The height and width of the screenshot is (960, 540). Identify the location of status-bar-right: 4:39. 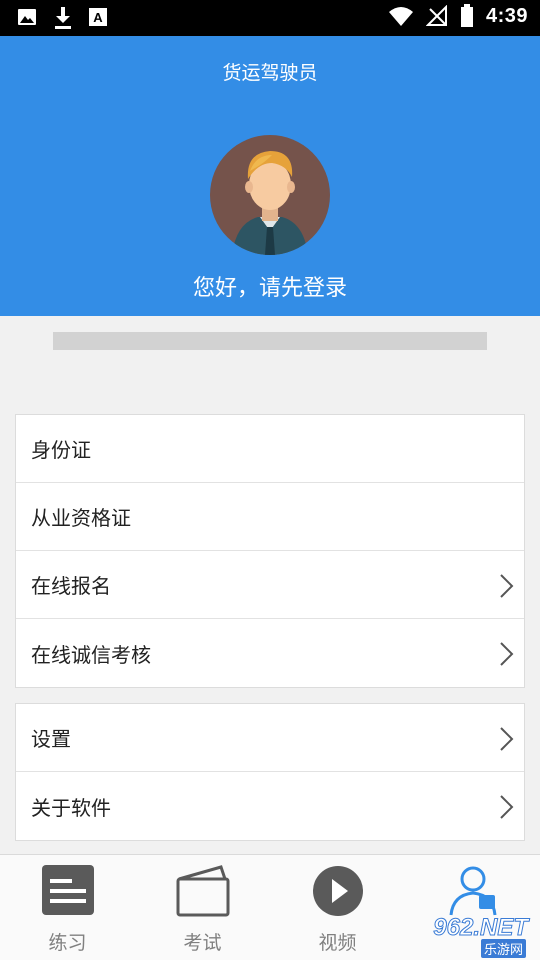
(458, 16).